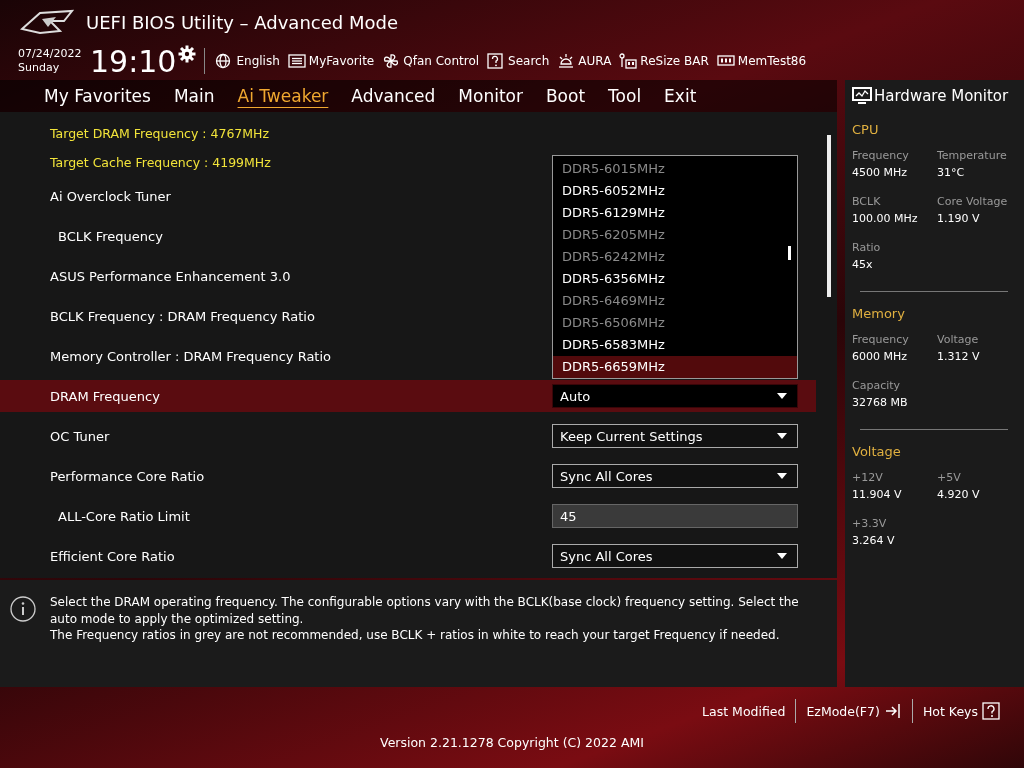 The height and width of the screenshot is (768, 1024). What do you see at coordinates (133, 61) in the screenshot?
I see `clock-time: 19:10` at bounding box center [133, 61].